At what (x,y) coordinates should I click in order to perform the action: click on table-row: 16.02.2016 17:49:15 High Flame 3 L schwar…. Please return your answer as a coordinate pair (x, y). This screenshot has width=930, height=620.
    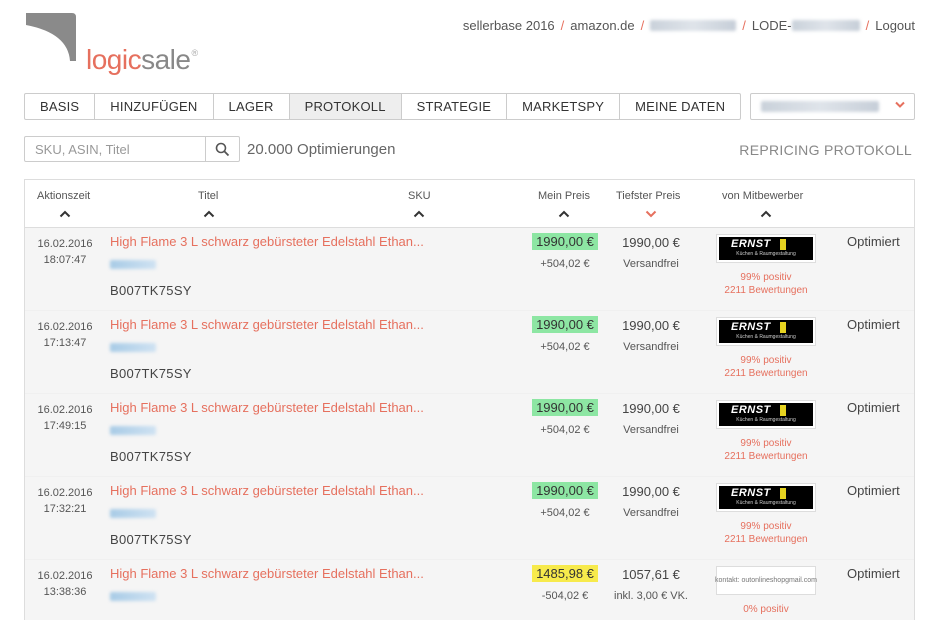
    Looking at the image, I should click on (469, 435).